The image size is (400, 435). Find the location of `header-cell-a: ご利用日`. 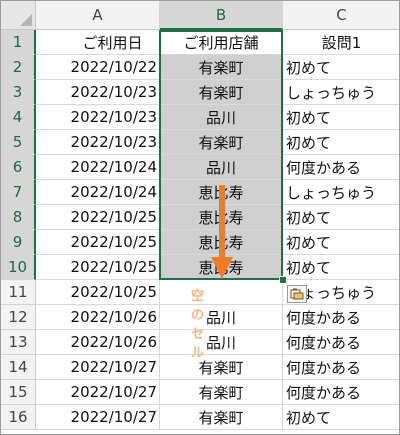

header-cell-a: ご利用日 is located at coordinates (98, 42).